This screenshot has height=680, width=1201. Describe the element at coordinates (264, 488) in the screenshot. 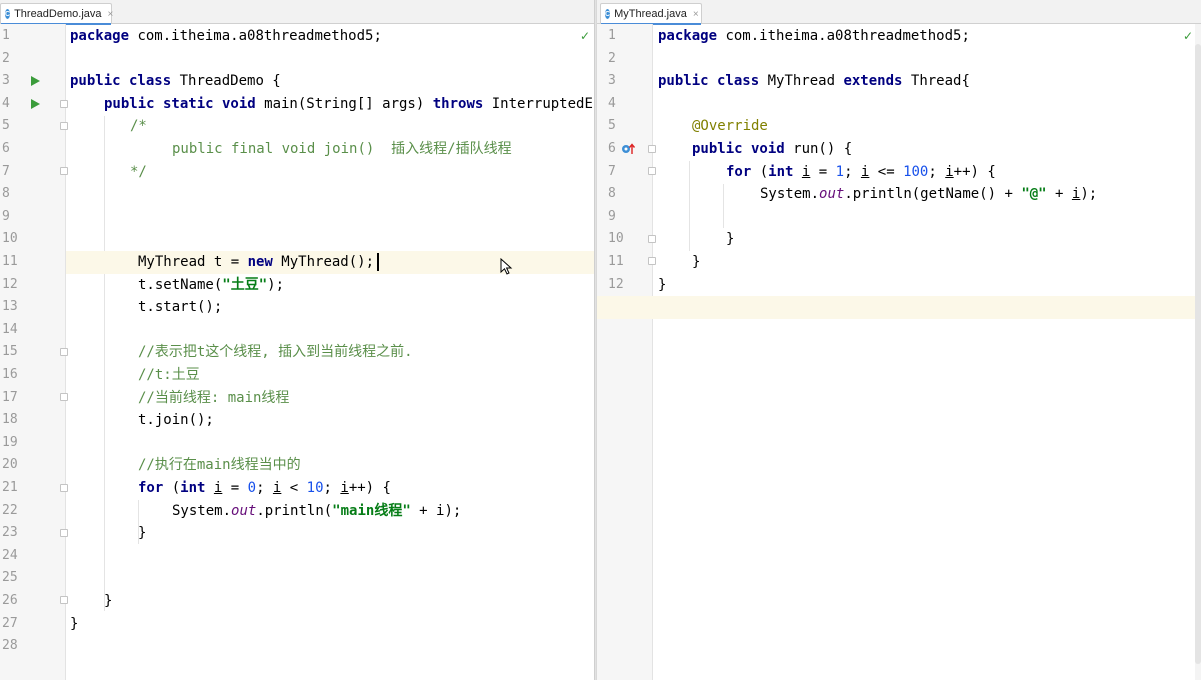

I see `code-line-21: for (int i = 0; i < 10; i++) {` at that location.